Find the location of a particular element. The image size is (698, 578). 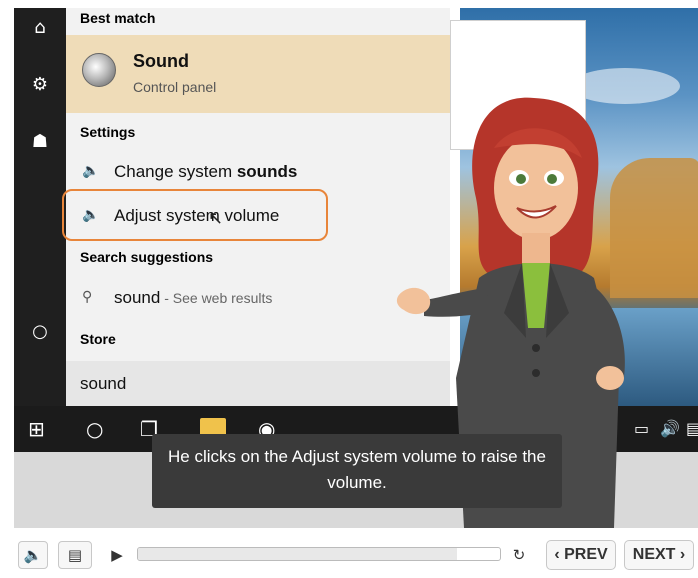

progress-bar is located at coordinates (319, 554).